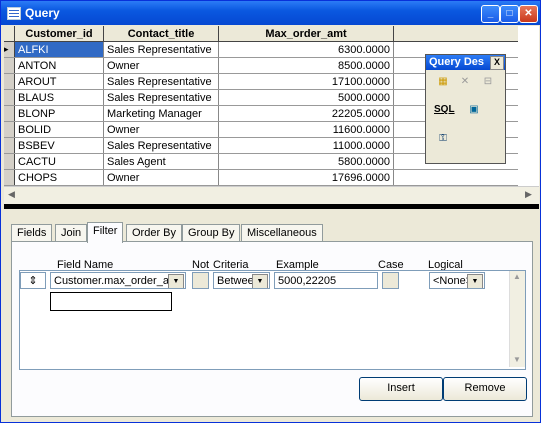 This screenshot has height=423, width=541. What do you see at coordinates (443, 84) in the screenshot?
I see `add-table-icon: ▦` at bounding box center [443, 84].